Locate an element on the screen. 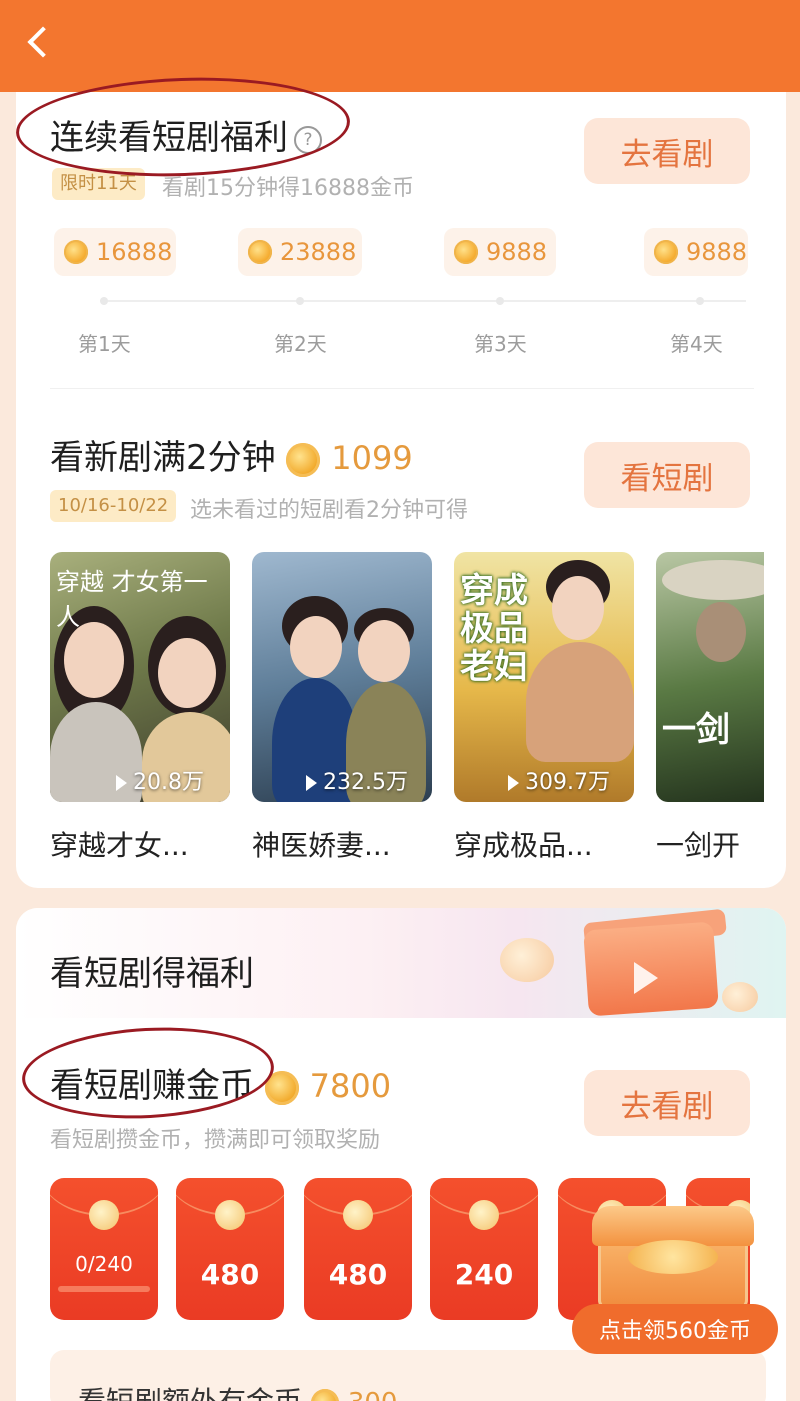  drama-poster-4: 一剑 一剑开 is located at coordinates (710, 708).